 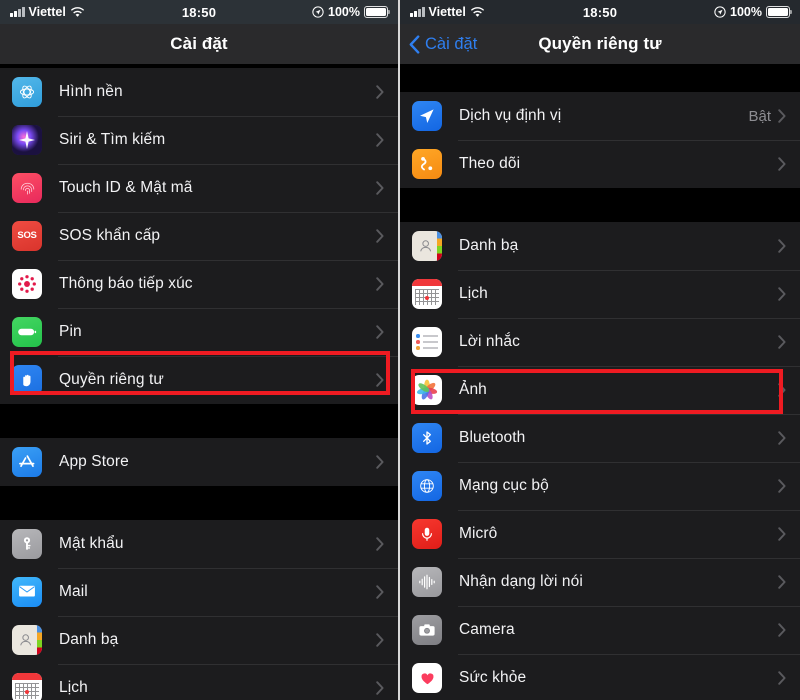 What do you see at coordinates (600, 438) in the screenshot?
I see `list-item: Bluetooth` at bounding box center [600, 438].